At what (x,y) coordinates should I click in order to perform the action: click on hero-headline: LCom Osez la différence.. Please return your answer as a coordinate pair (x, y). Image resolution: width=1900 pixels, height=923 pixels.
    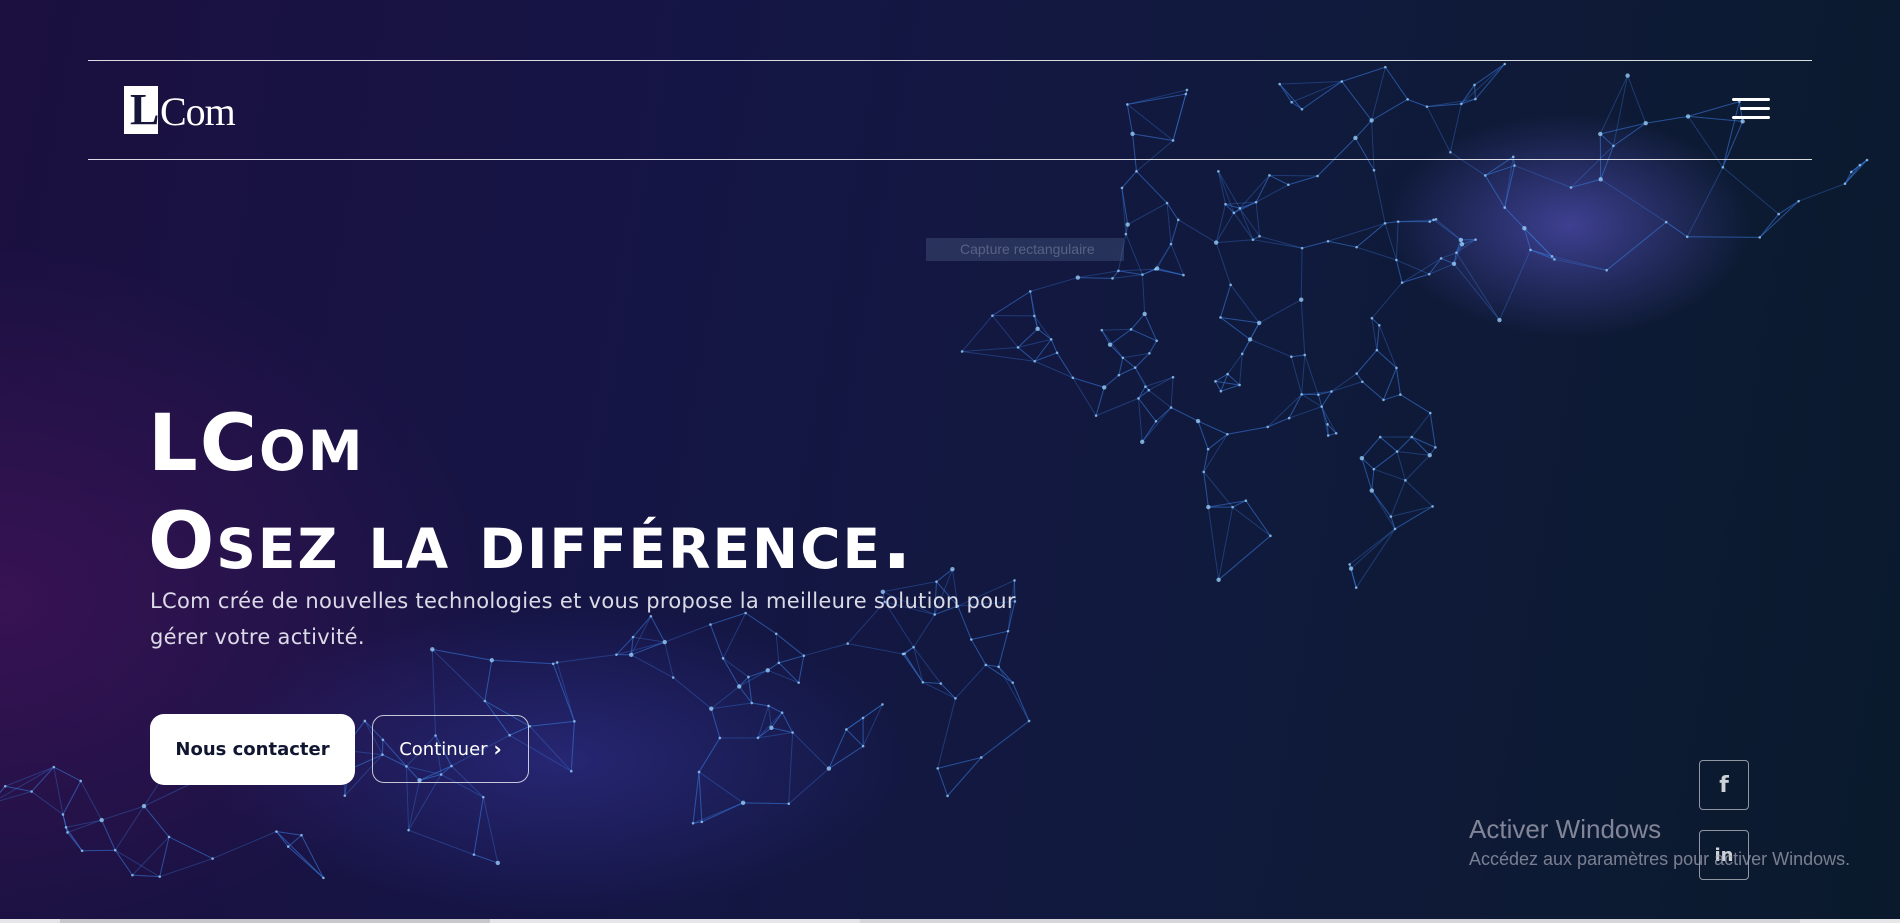
    Looking at the image, I should click on (531, 493).